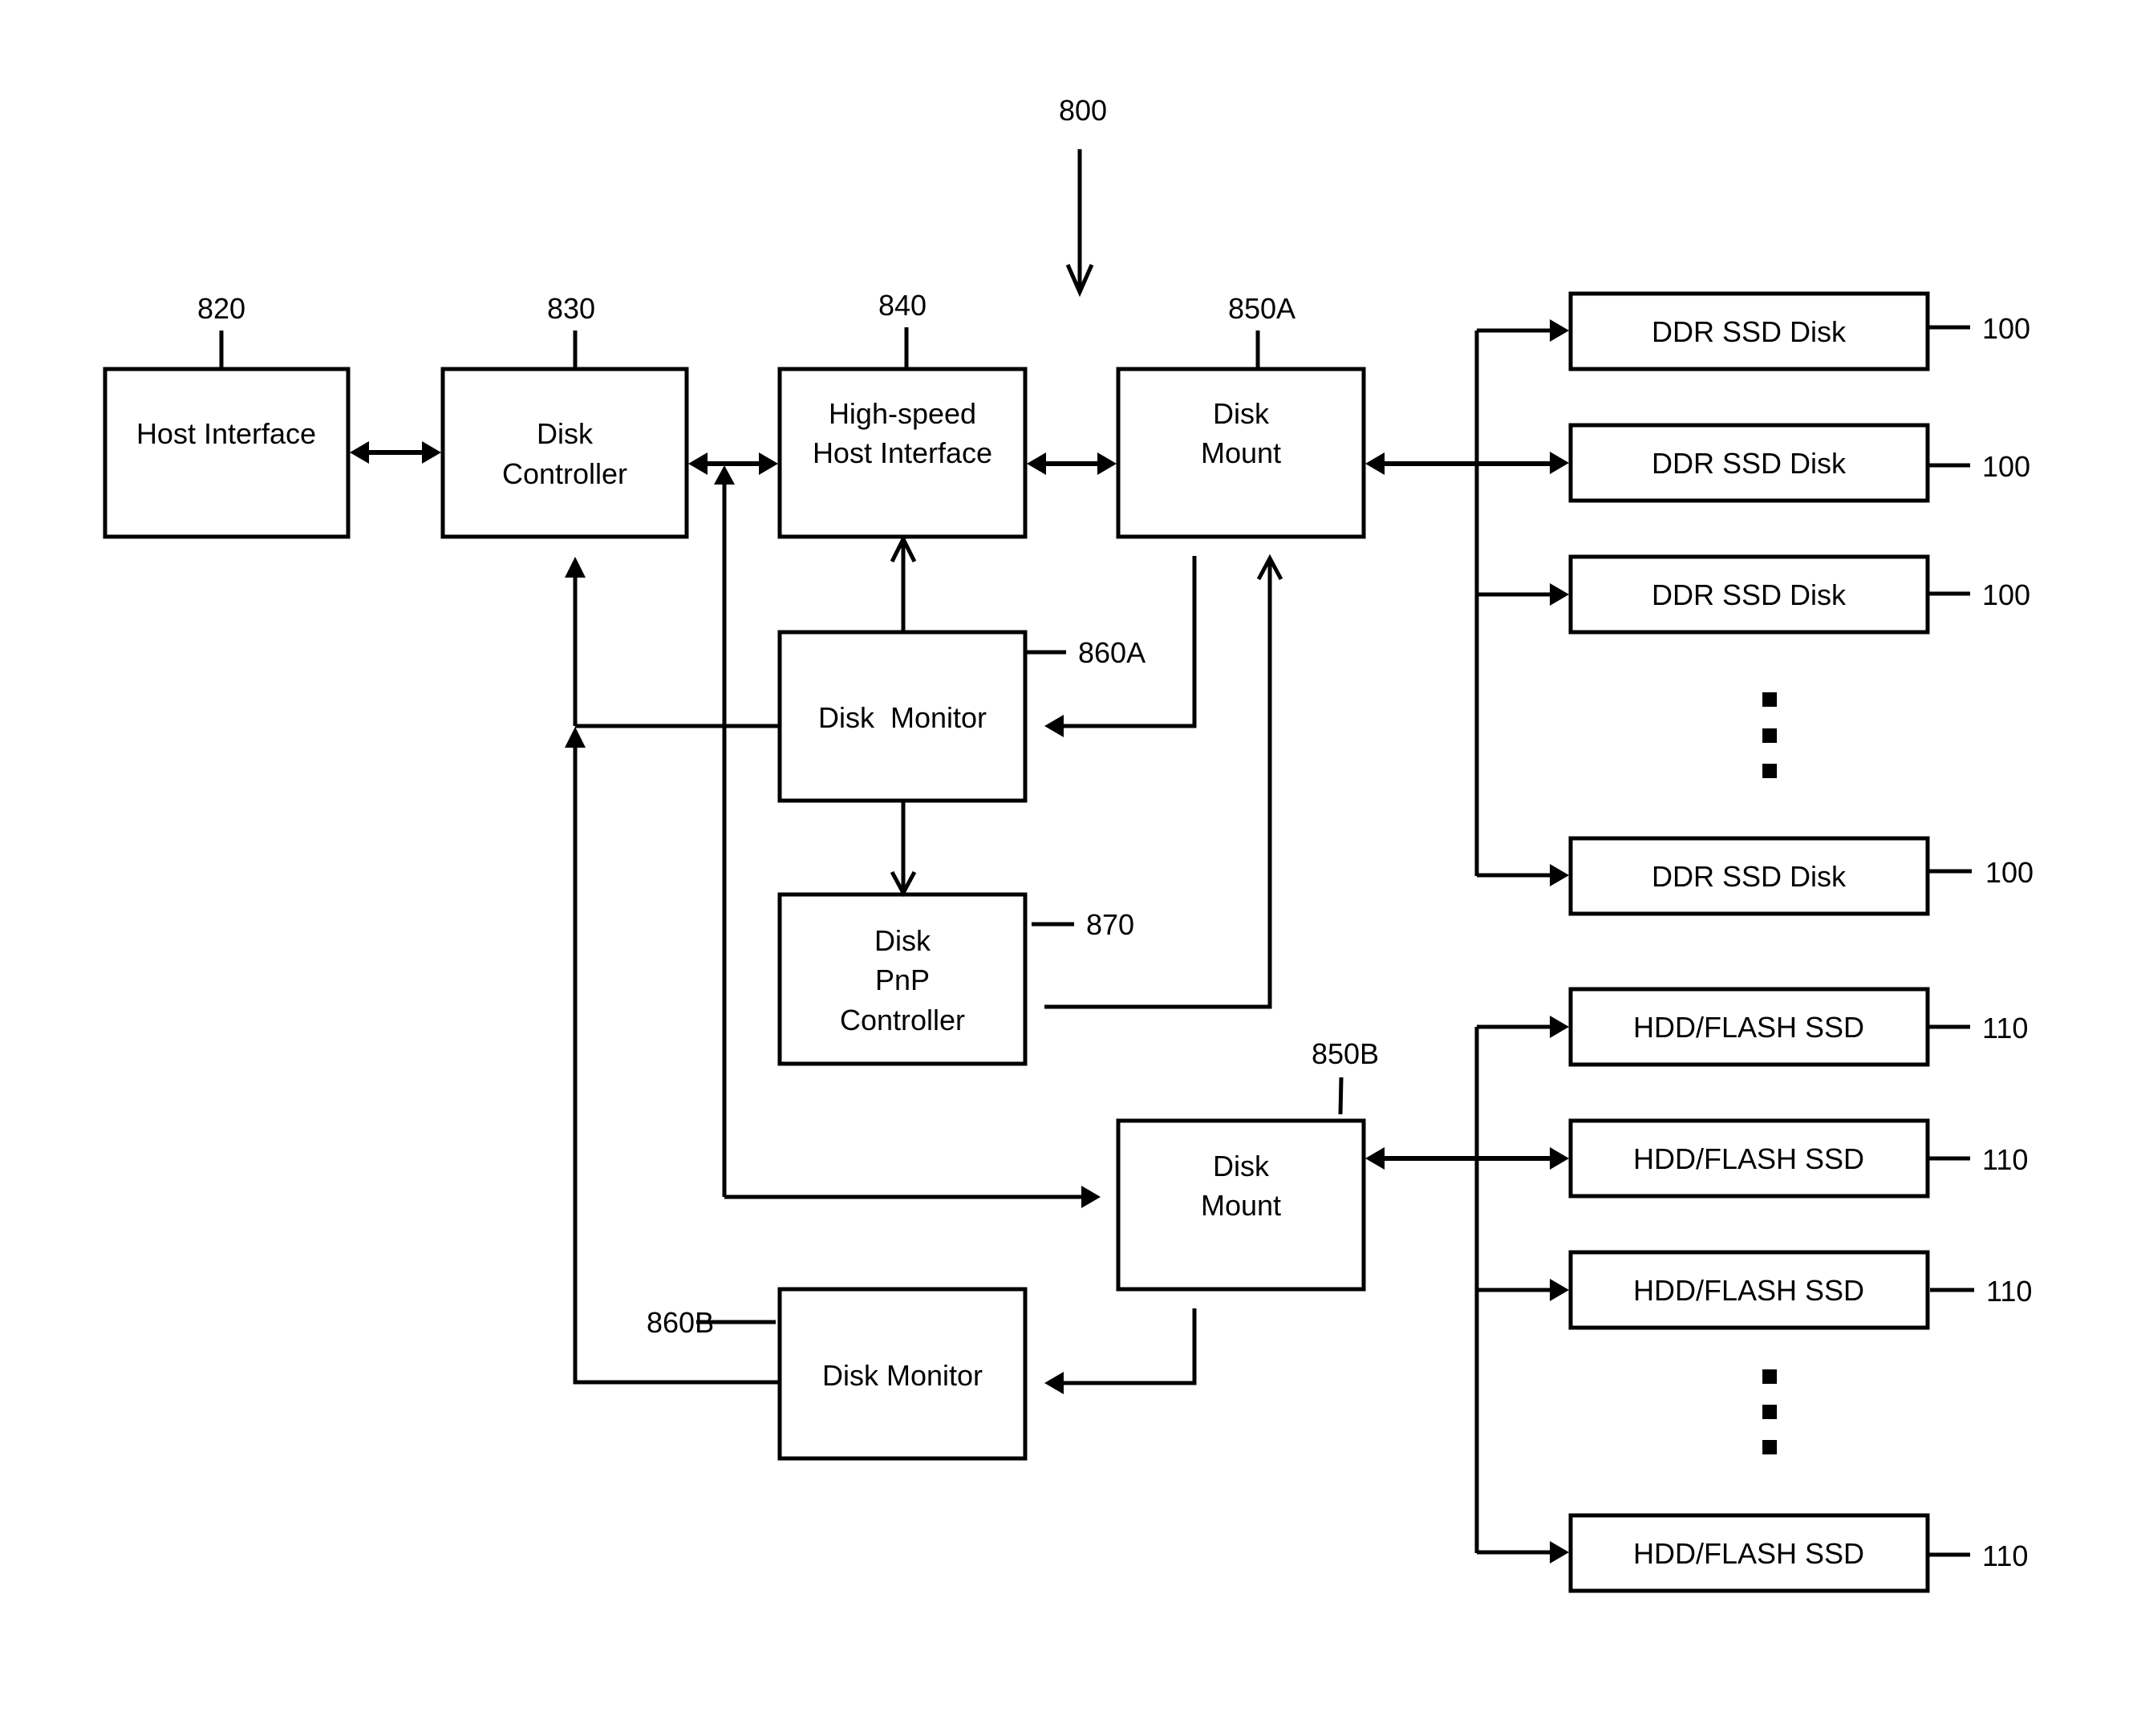 The width and height of the screenshot is (2141, 1736). I want to click on disk-mount-b-label-1: Disk, so click(1242, 1166).